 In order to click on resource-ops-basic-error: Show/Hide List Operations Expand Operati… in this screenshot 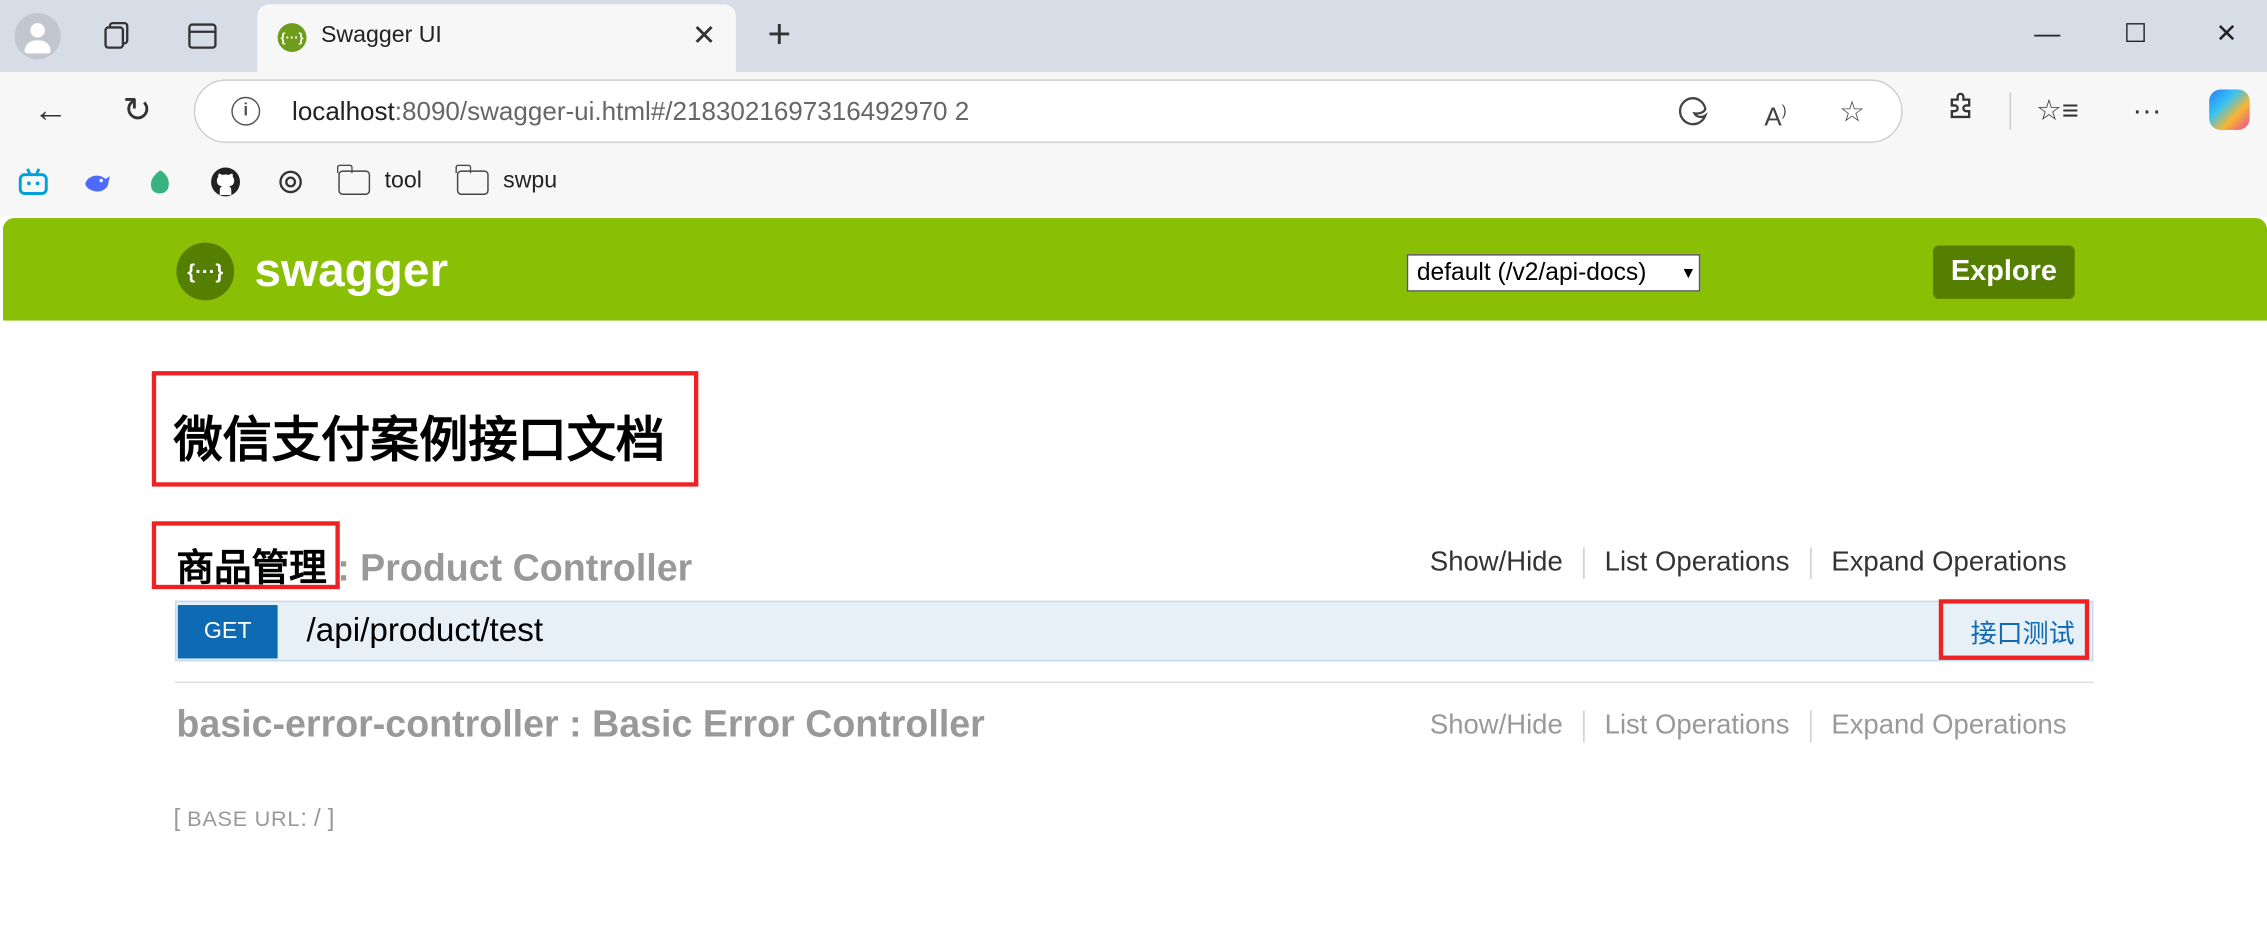, I will do `click(1748, 726)`.